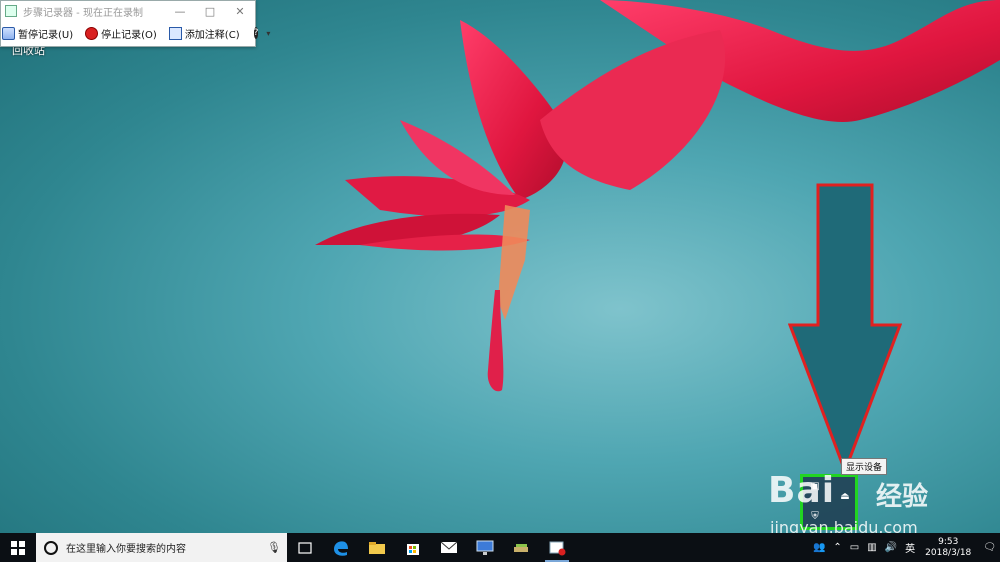 This screenshot has width=1000, height=562. What do you see at coordinates (126, 549) in the screenshot?
I see `search-placeholder: 在这里输入你要搜索的内容` at bounding box center [126, 549].